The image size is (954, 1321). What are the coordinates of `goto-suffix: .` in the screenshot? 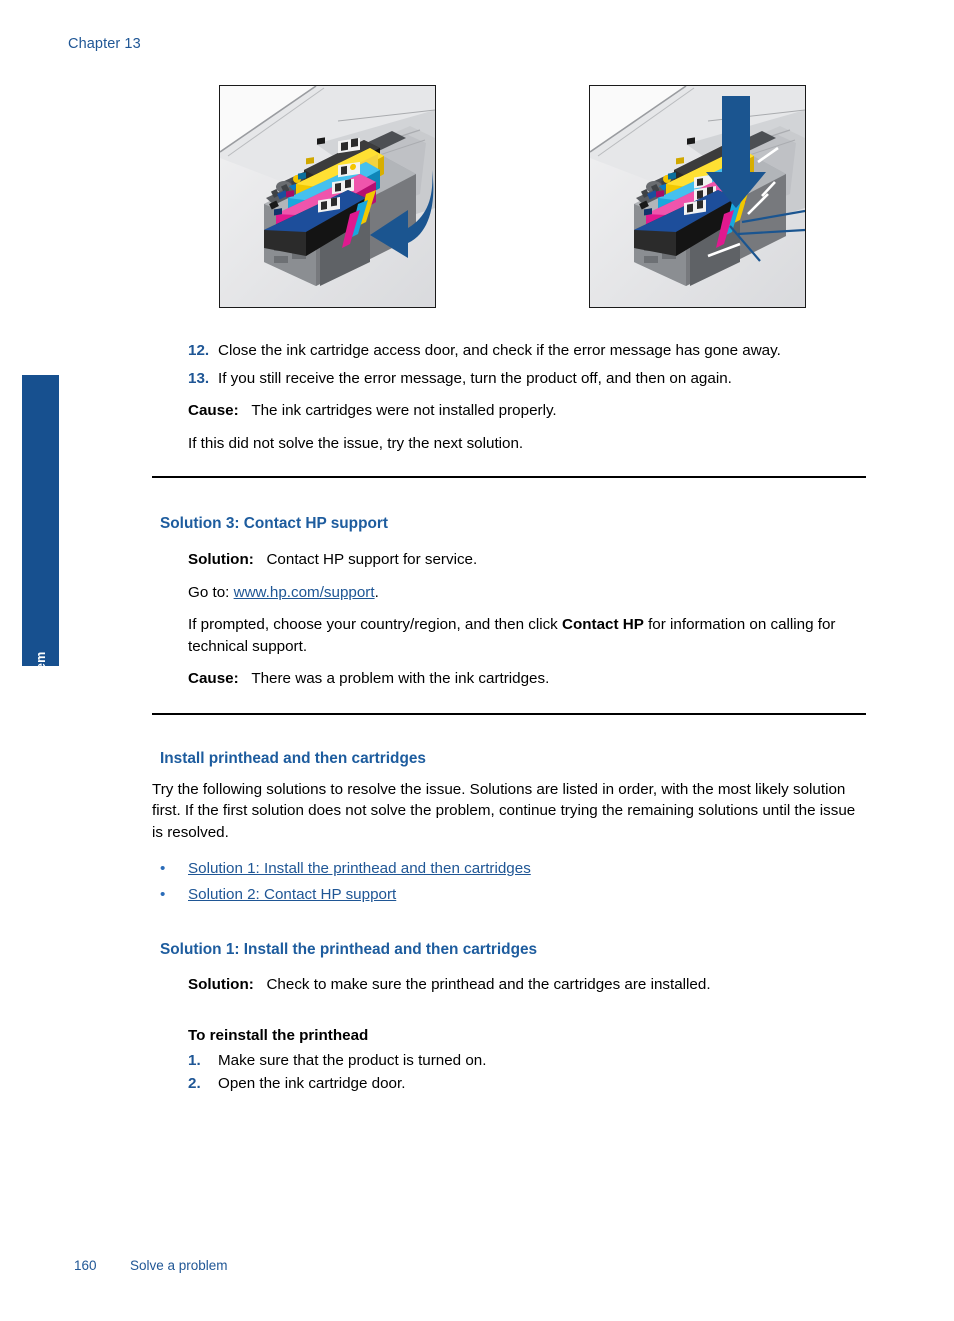 It's located at (376, 592).